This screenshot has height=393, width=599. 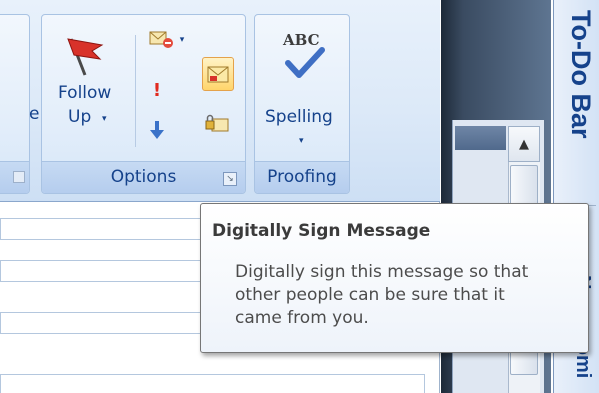 I want to click on tooltip-line: other people can be sure that it, so click(x=370, y=295).